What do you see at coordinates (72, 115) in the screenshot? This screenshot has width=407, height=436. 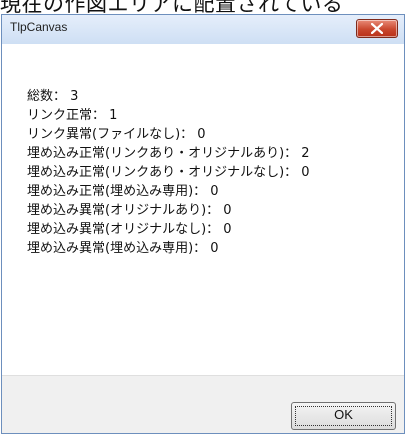 I see `line-link-ok: リンク正常： 1` at bounding box center [72, 115].